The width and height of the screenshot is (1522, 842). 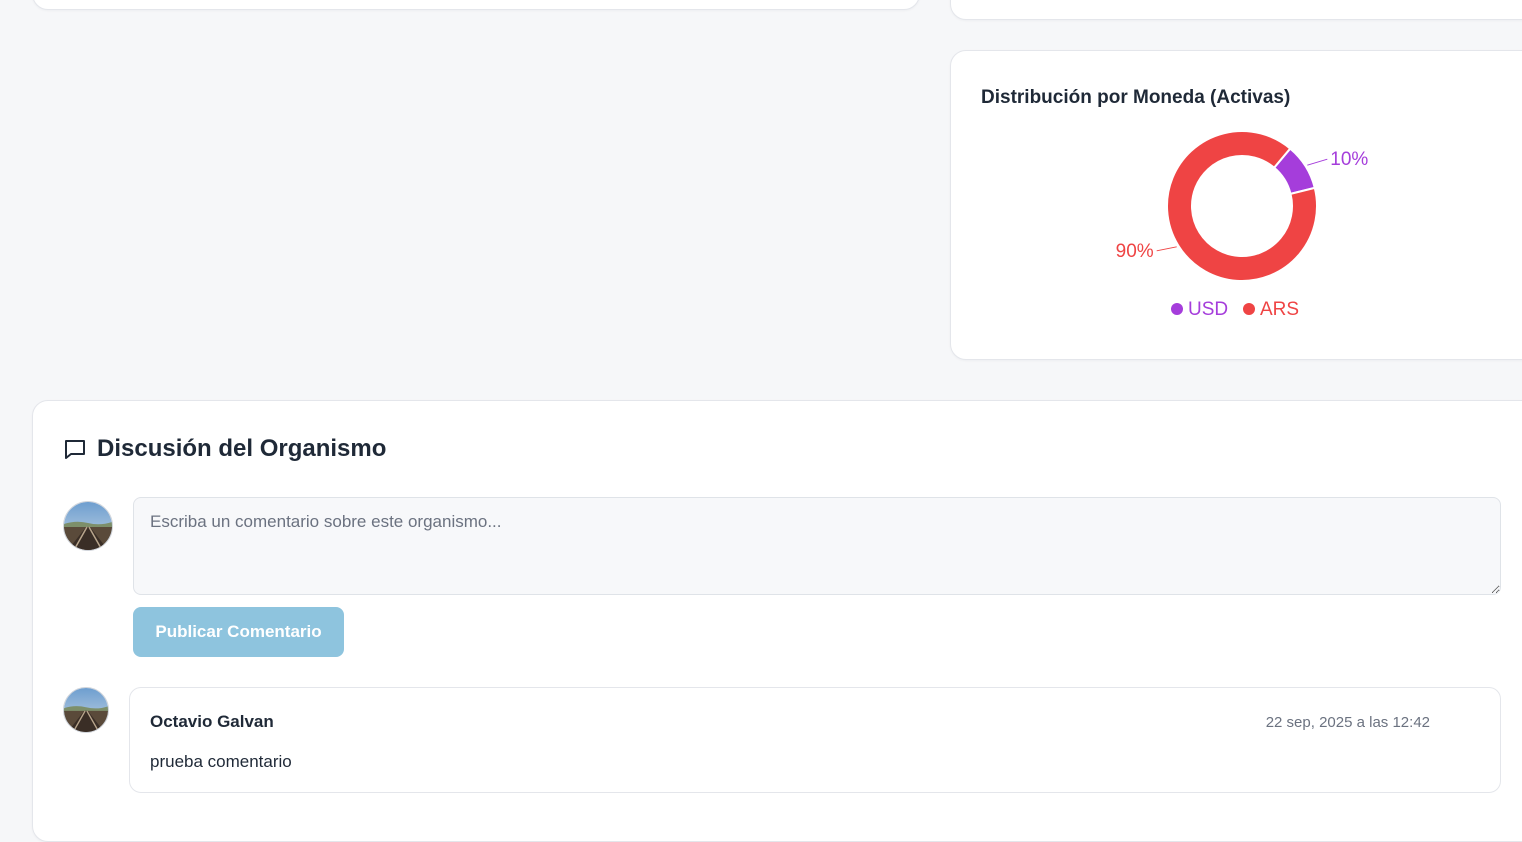 I want to click on currency-donut-chart: 10% 90% USD ARS, so click(x=1242, y=225).